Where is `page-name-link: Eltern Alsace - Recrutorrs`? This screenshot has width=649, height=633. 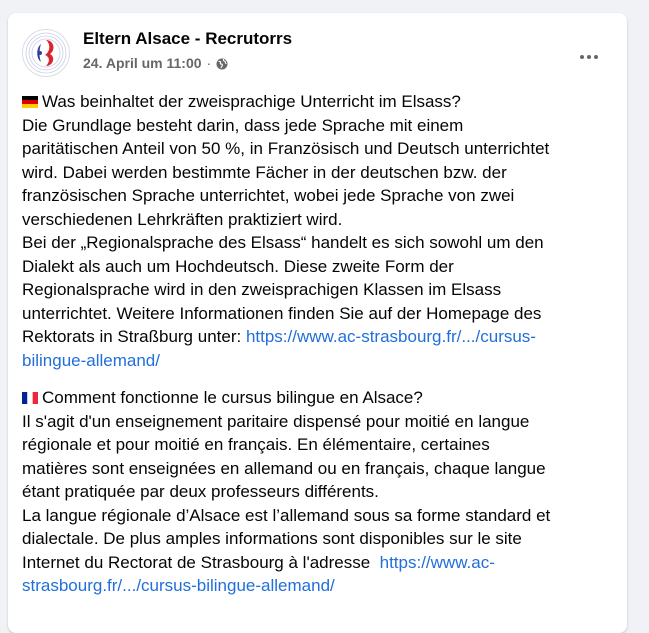 page-name-link: Eltern Alsace - Recrutorrs is located at coordinates (187, 39).